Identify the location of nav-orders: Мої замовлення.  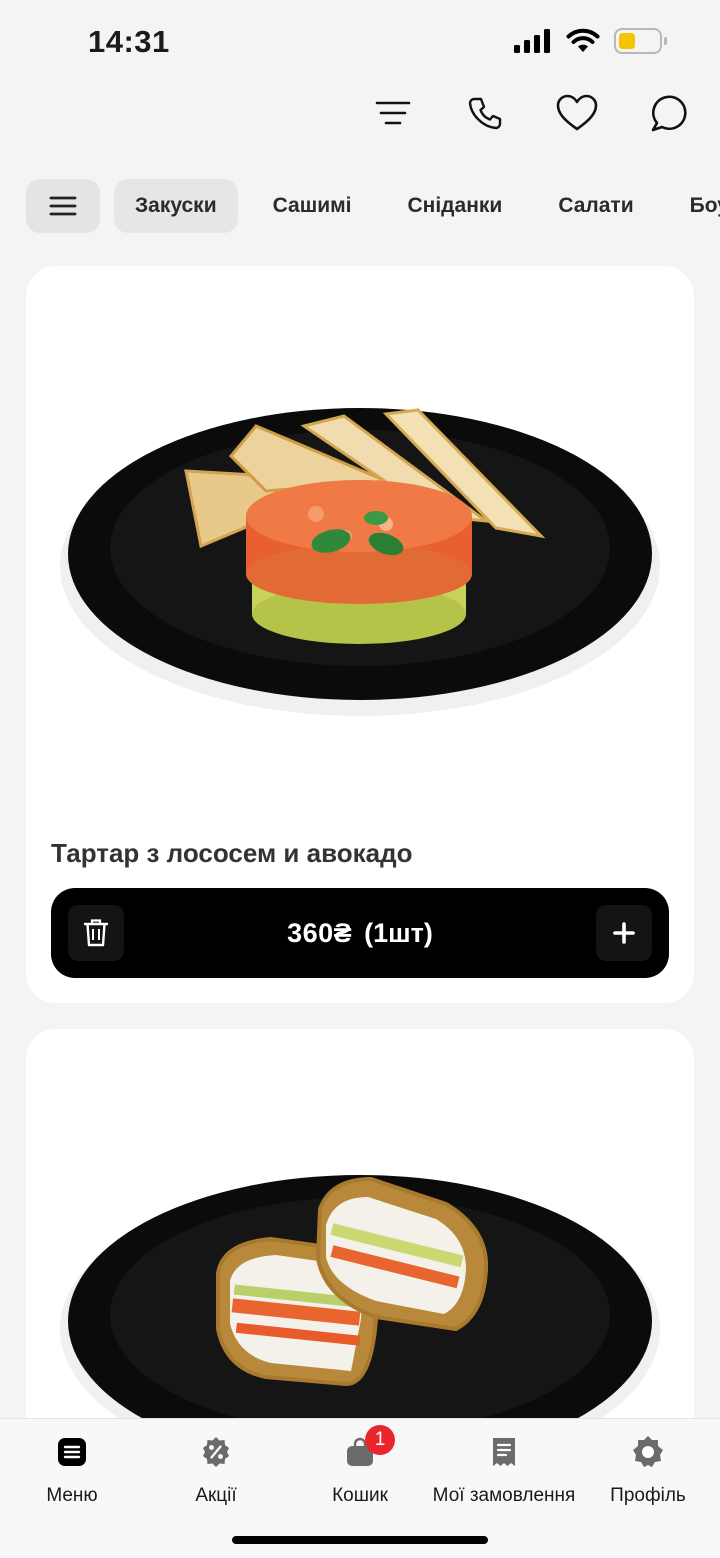
(504, 1471).